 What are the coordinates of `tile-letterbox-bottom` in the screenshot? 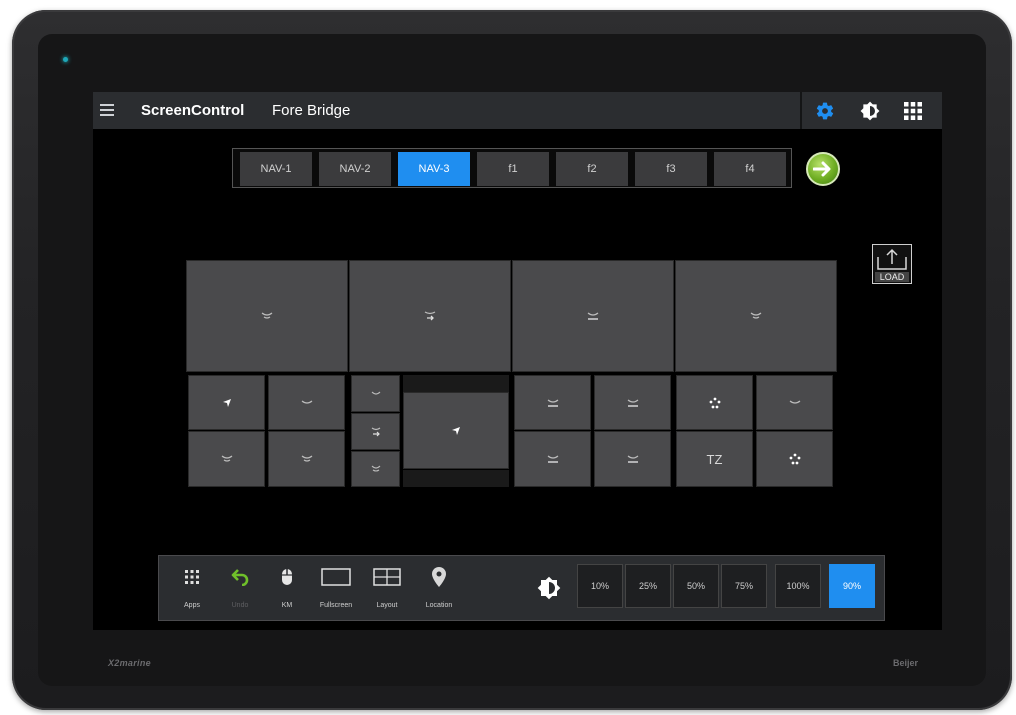 It's located at (456, 478).